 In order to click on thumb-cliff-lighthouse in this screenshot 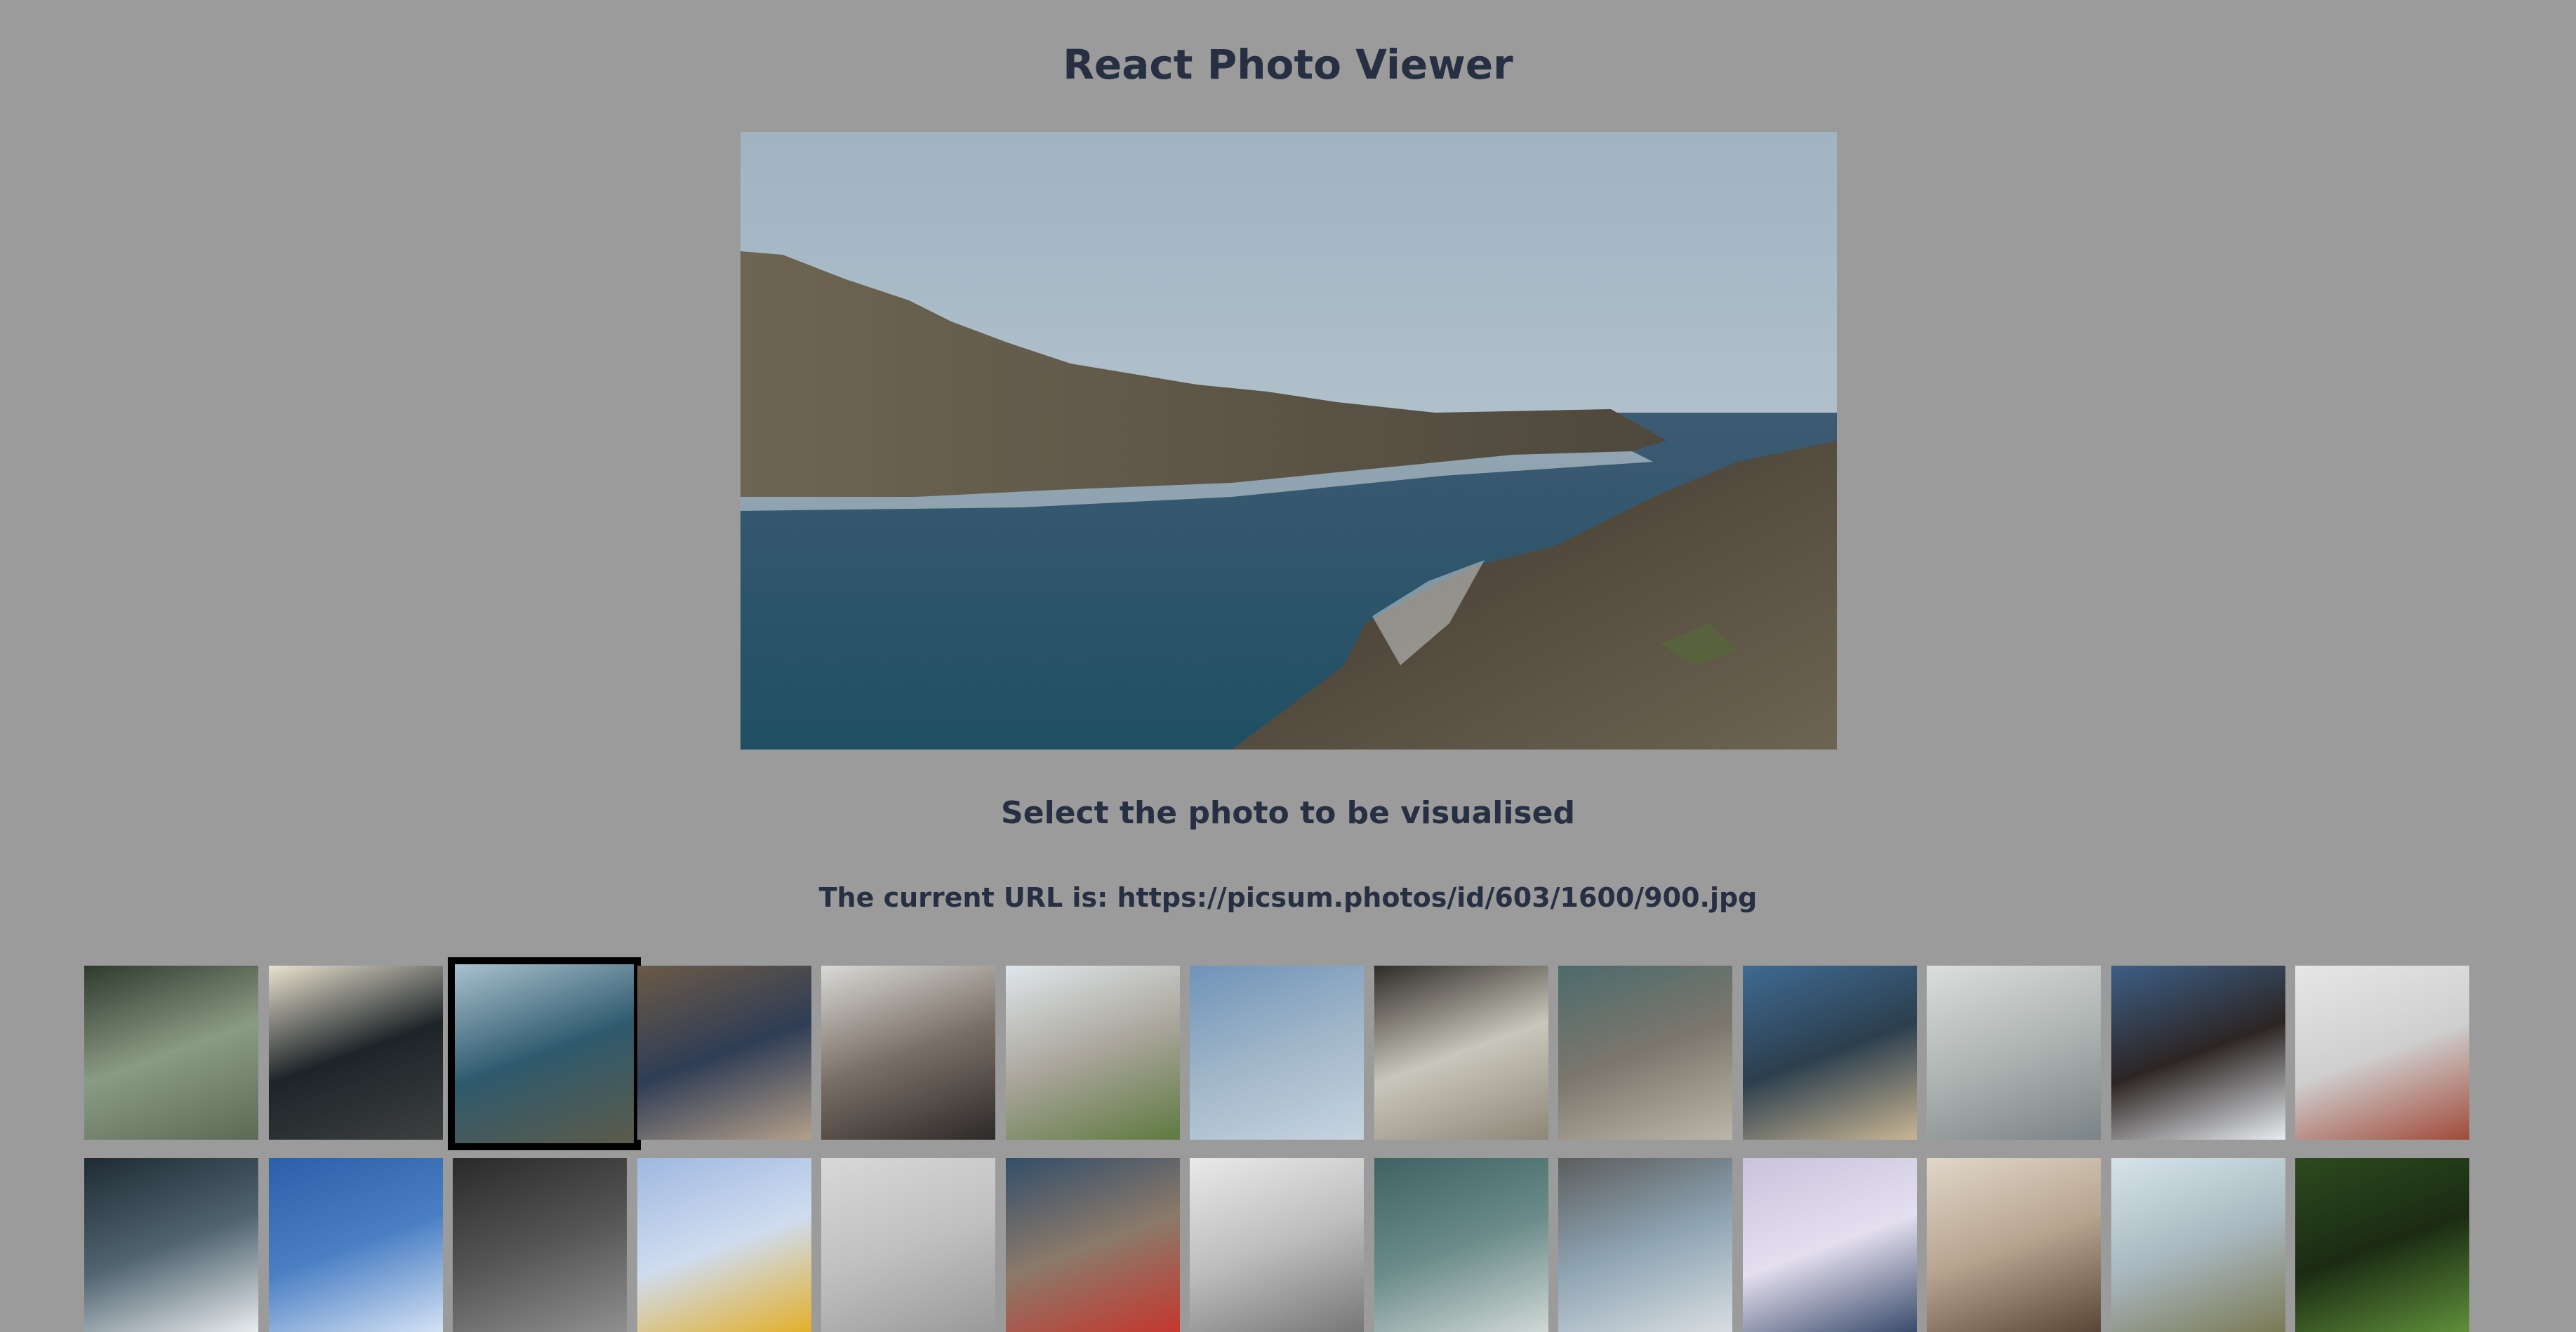, I will do `click(2198, 1245)`.